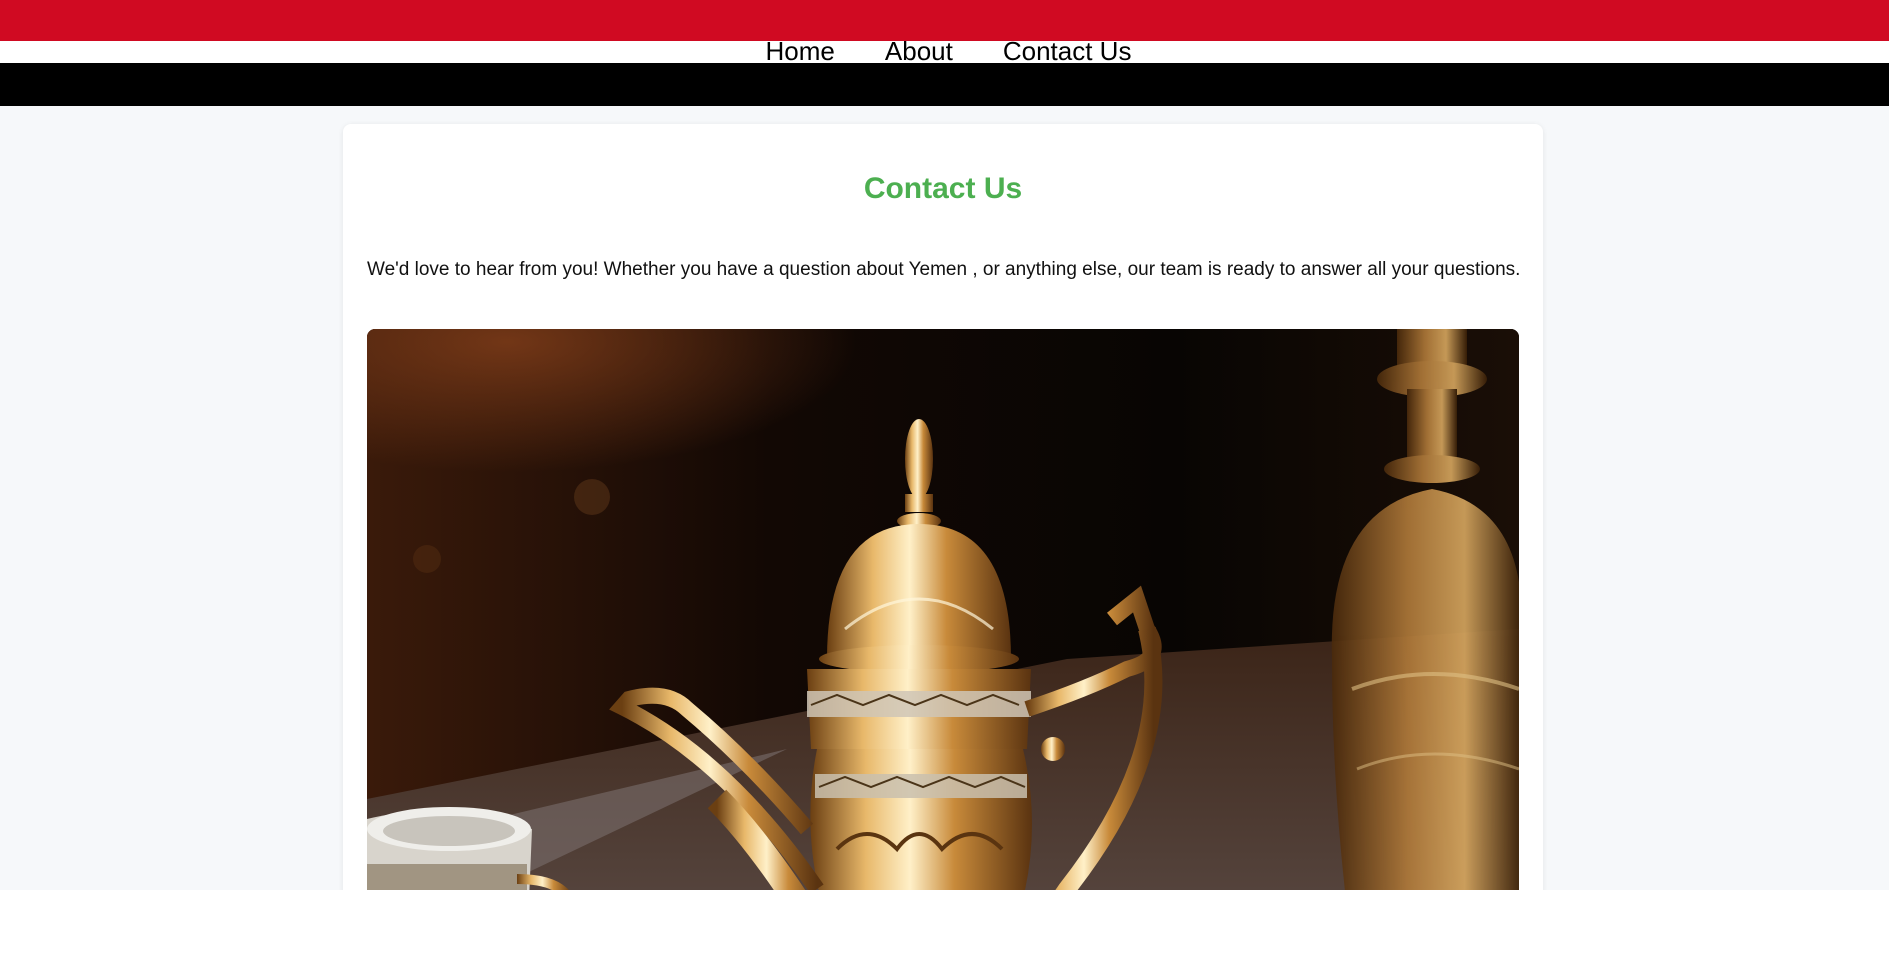 Image resolution: width=1889 pixels, height=966 pixels. Describe the element at coordinates (944, 84) in the screenshot. I see `header-black-stripe` at that location.